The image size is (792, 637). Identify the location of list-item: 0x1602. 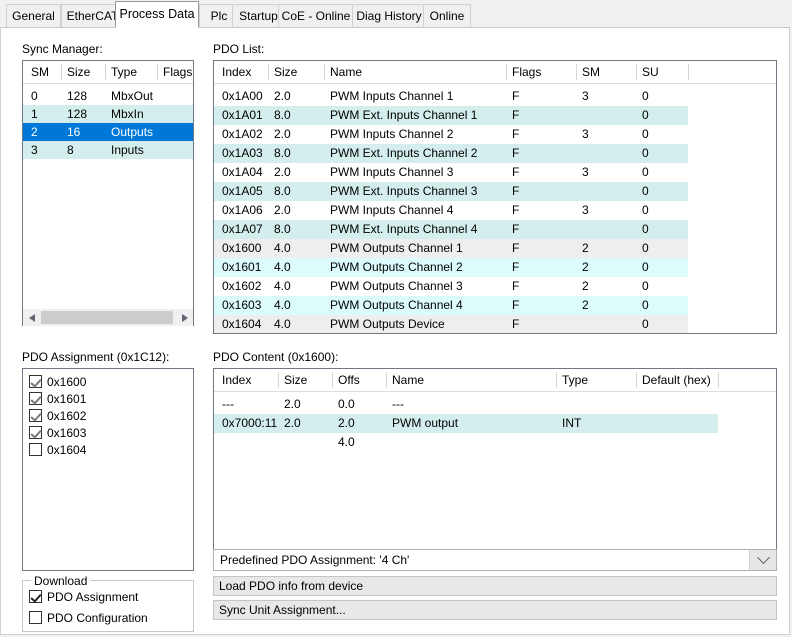
(57, 415).